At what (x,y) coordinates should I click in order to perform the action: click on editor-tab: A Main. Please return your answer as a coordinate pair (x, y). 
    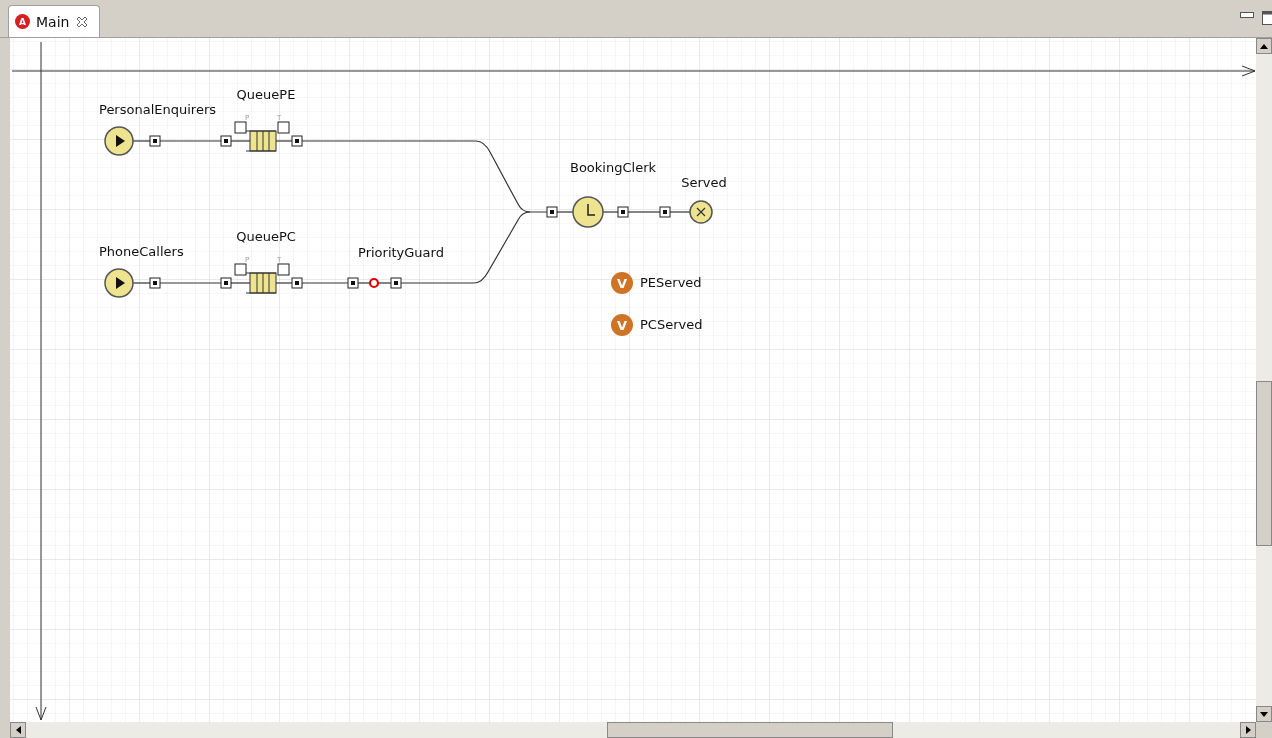
    Looking at the image, I should click on (54, 21).